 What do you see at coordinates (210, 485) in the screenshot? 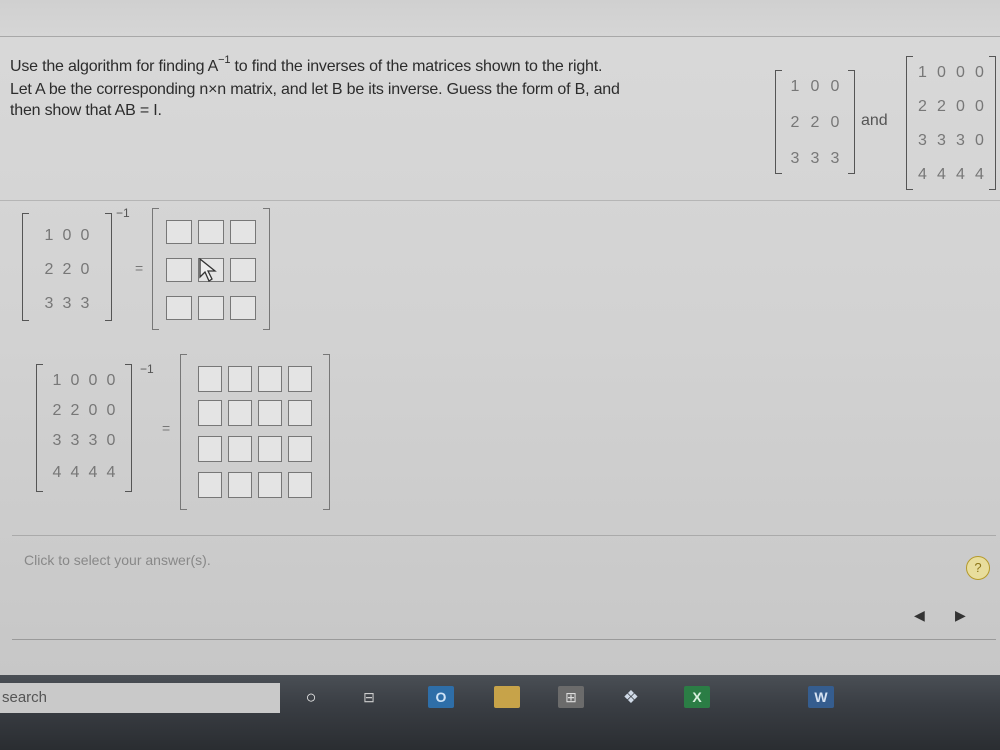
I see `answer-input-r4c1` at bounding box center [210, 485].